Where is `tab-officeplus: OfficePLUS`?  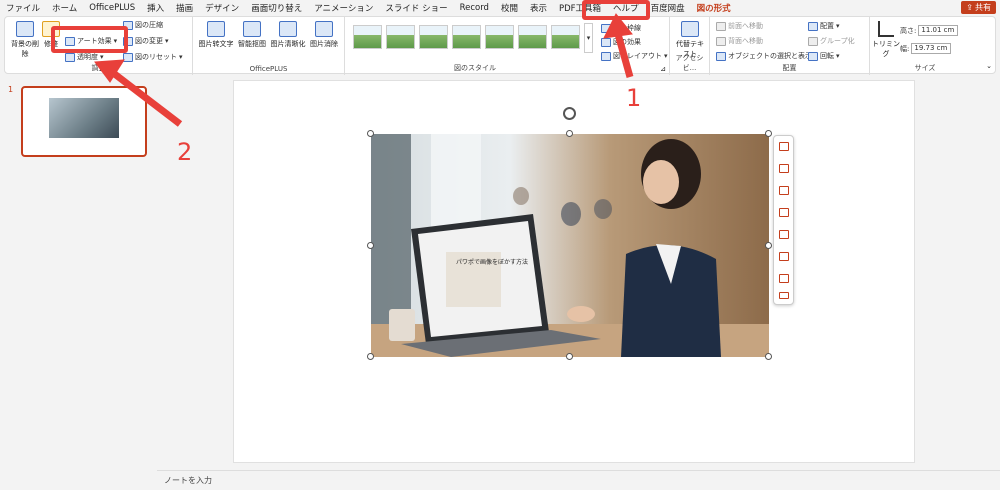
tab-officeplus: OfficePLUS is located at coordinates (112, 8).